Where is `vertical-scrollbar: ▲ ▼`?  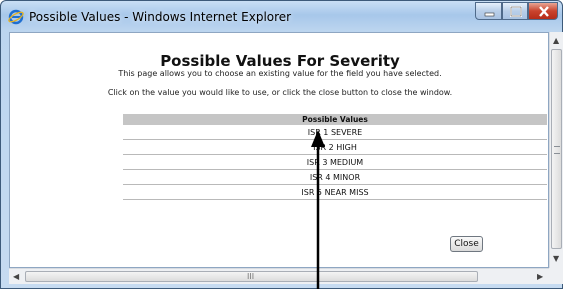
vertical-scrollbar: ▲ ▼ is located at coordinates (556, 150).